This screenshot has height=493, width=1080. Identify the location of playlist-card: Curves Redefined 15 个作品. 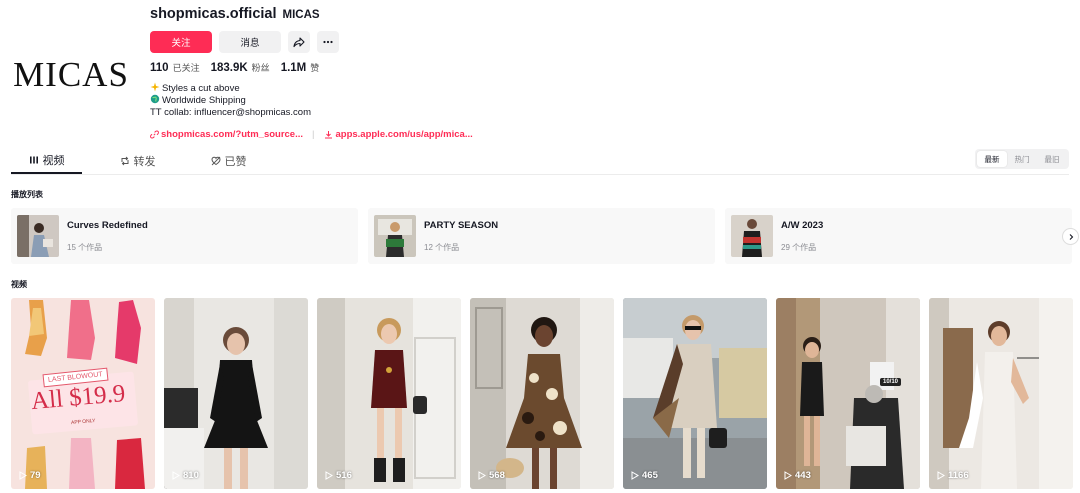
(184, 236).